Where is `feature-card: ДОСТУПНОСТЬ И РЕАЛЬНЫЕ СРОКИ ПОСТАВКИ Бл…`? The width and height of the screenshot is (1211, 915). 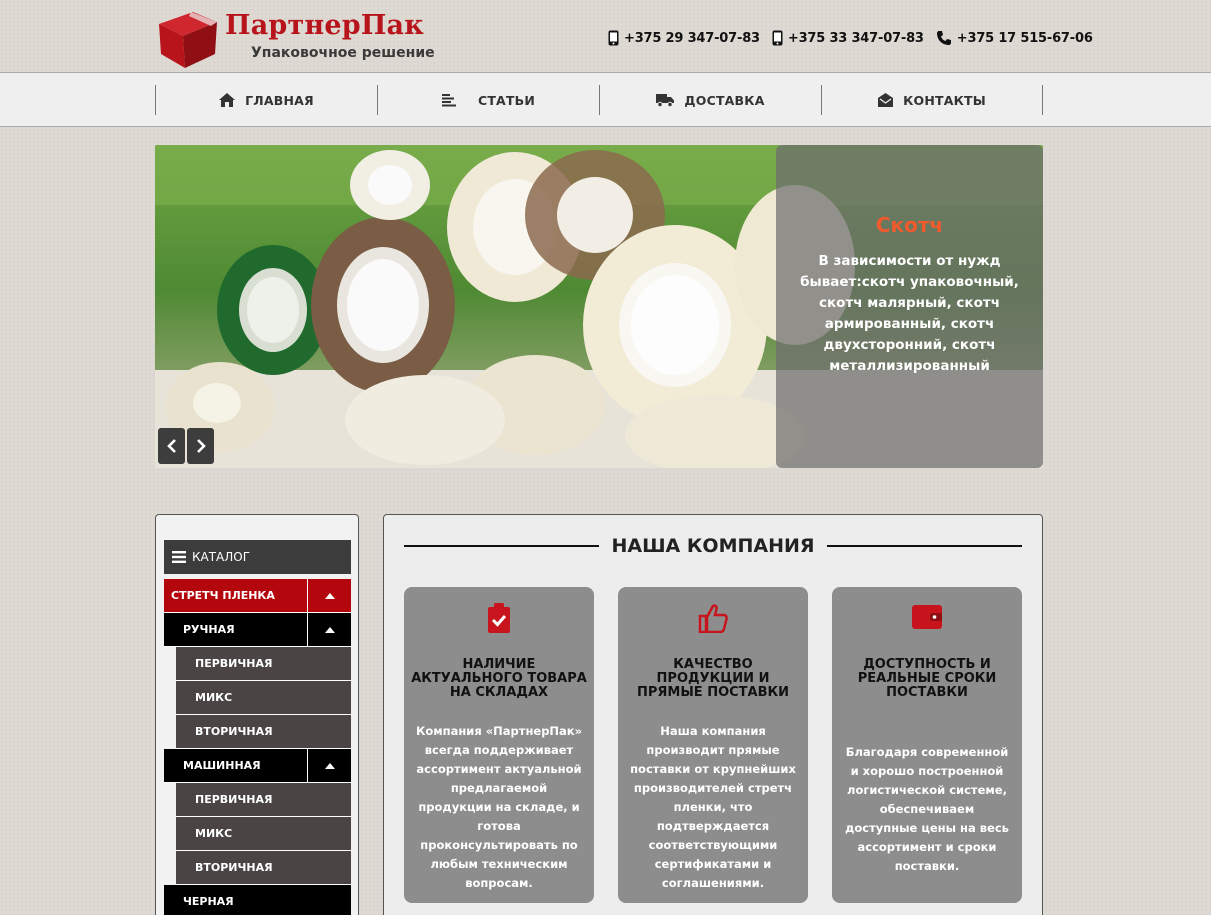
feature-card: ДОСТУПНОСТЬ И РЕАЛЬНЫЕ СРОКИ ПОСТАВКИ Бл… is located at coordinates (927, 745).